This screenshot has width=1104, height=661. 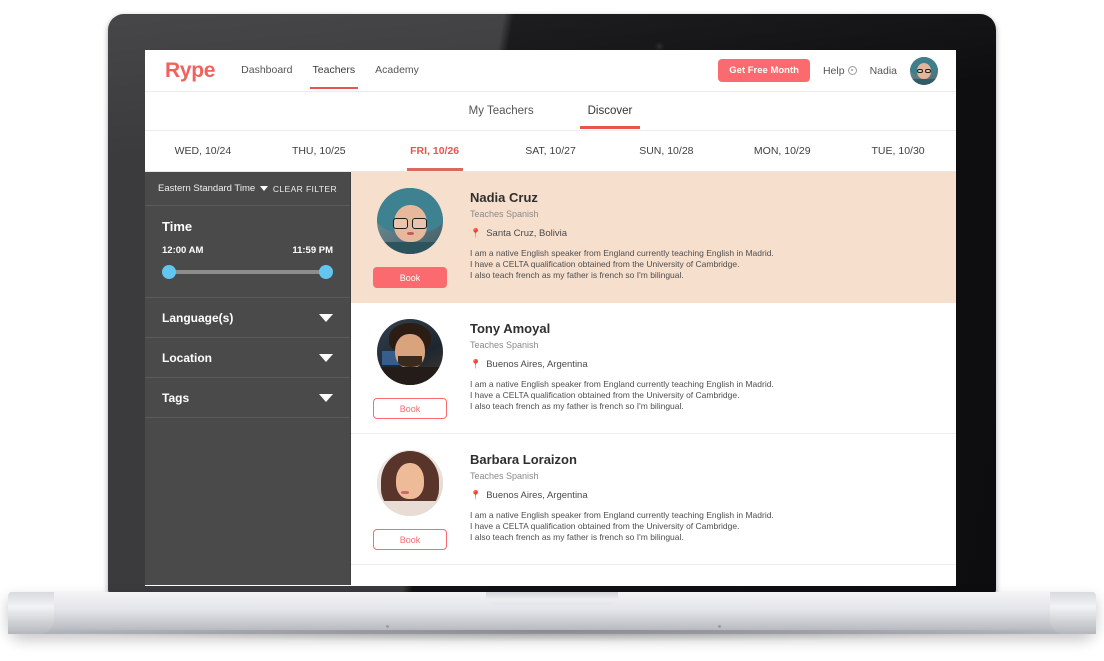 I want to click on laptop-base-edge-right, so click(x=1073, y=613).